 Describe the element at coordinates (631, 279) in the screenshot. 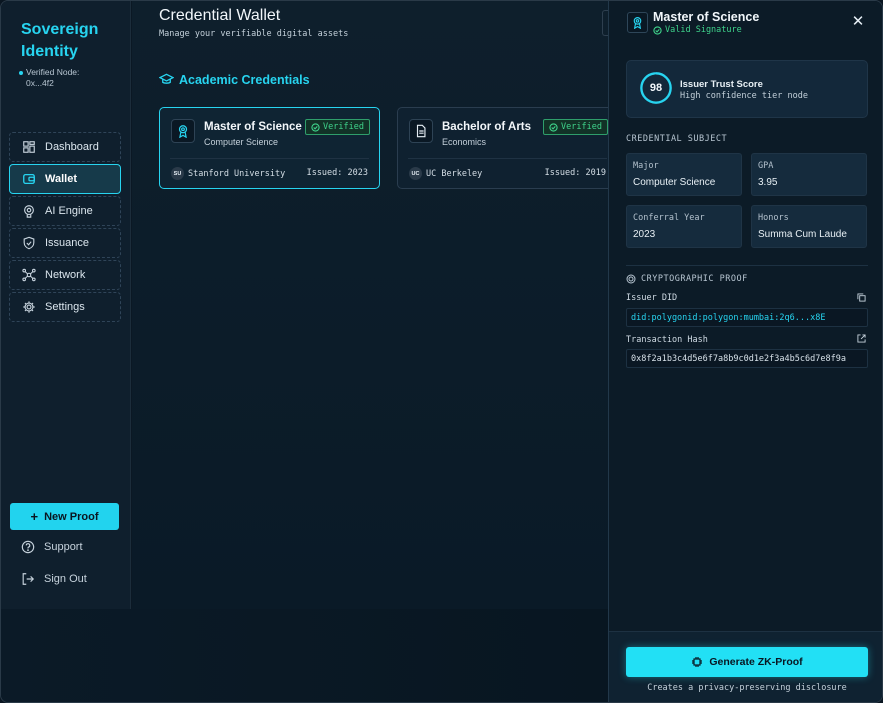

I see `fingerprint-icon` at that location.